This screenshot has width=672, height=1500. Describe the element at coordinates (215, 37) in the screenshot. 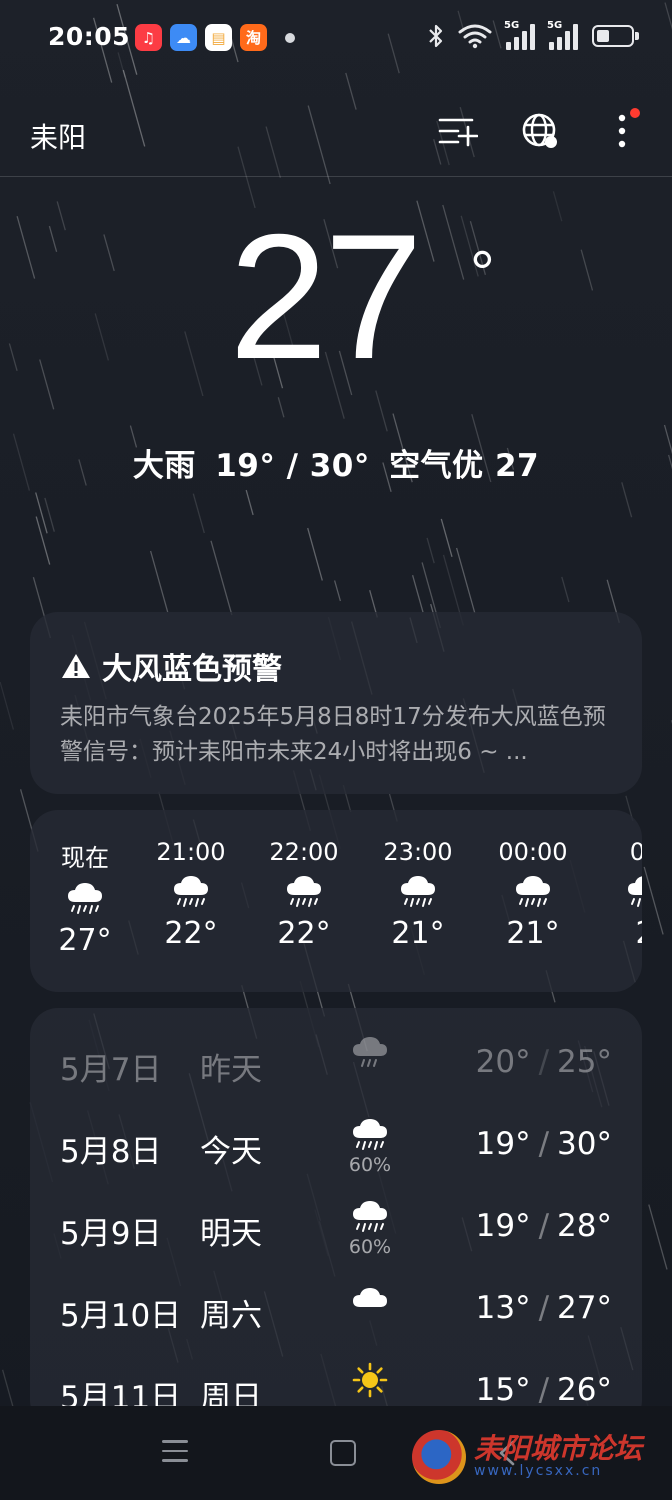

I see `status-app-icons: ♫ ☁ ▤ 淘` at that location.